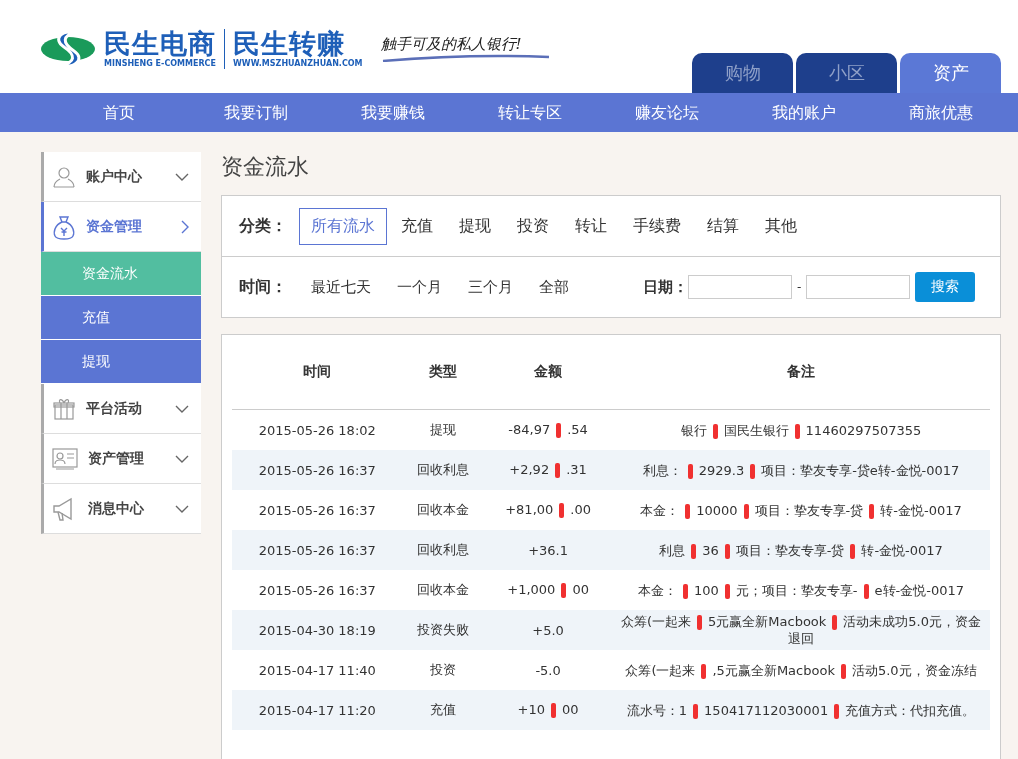 The width and height of the screenshot is (1018, 759). Describe the element at coordinates (945, 287) in the screenshot. I see `search-button: 搜索` at that location.